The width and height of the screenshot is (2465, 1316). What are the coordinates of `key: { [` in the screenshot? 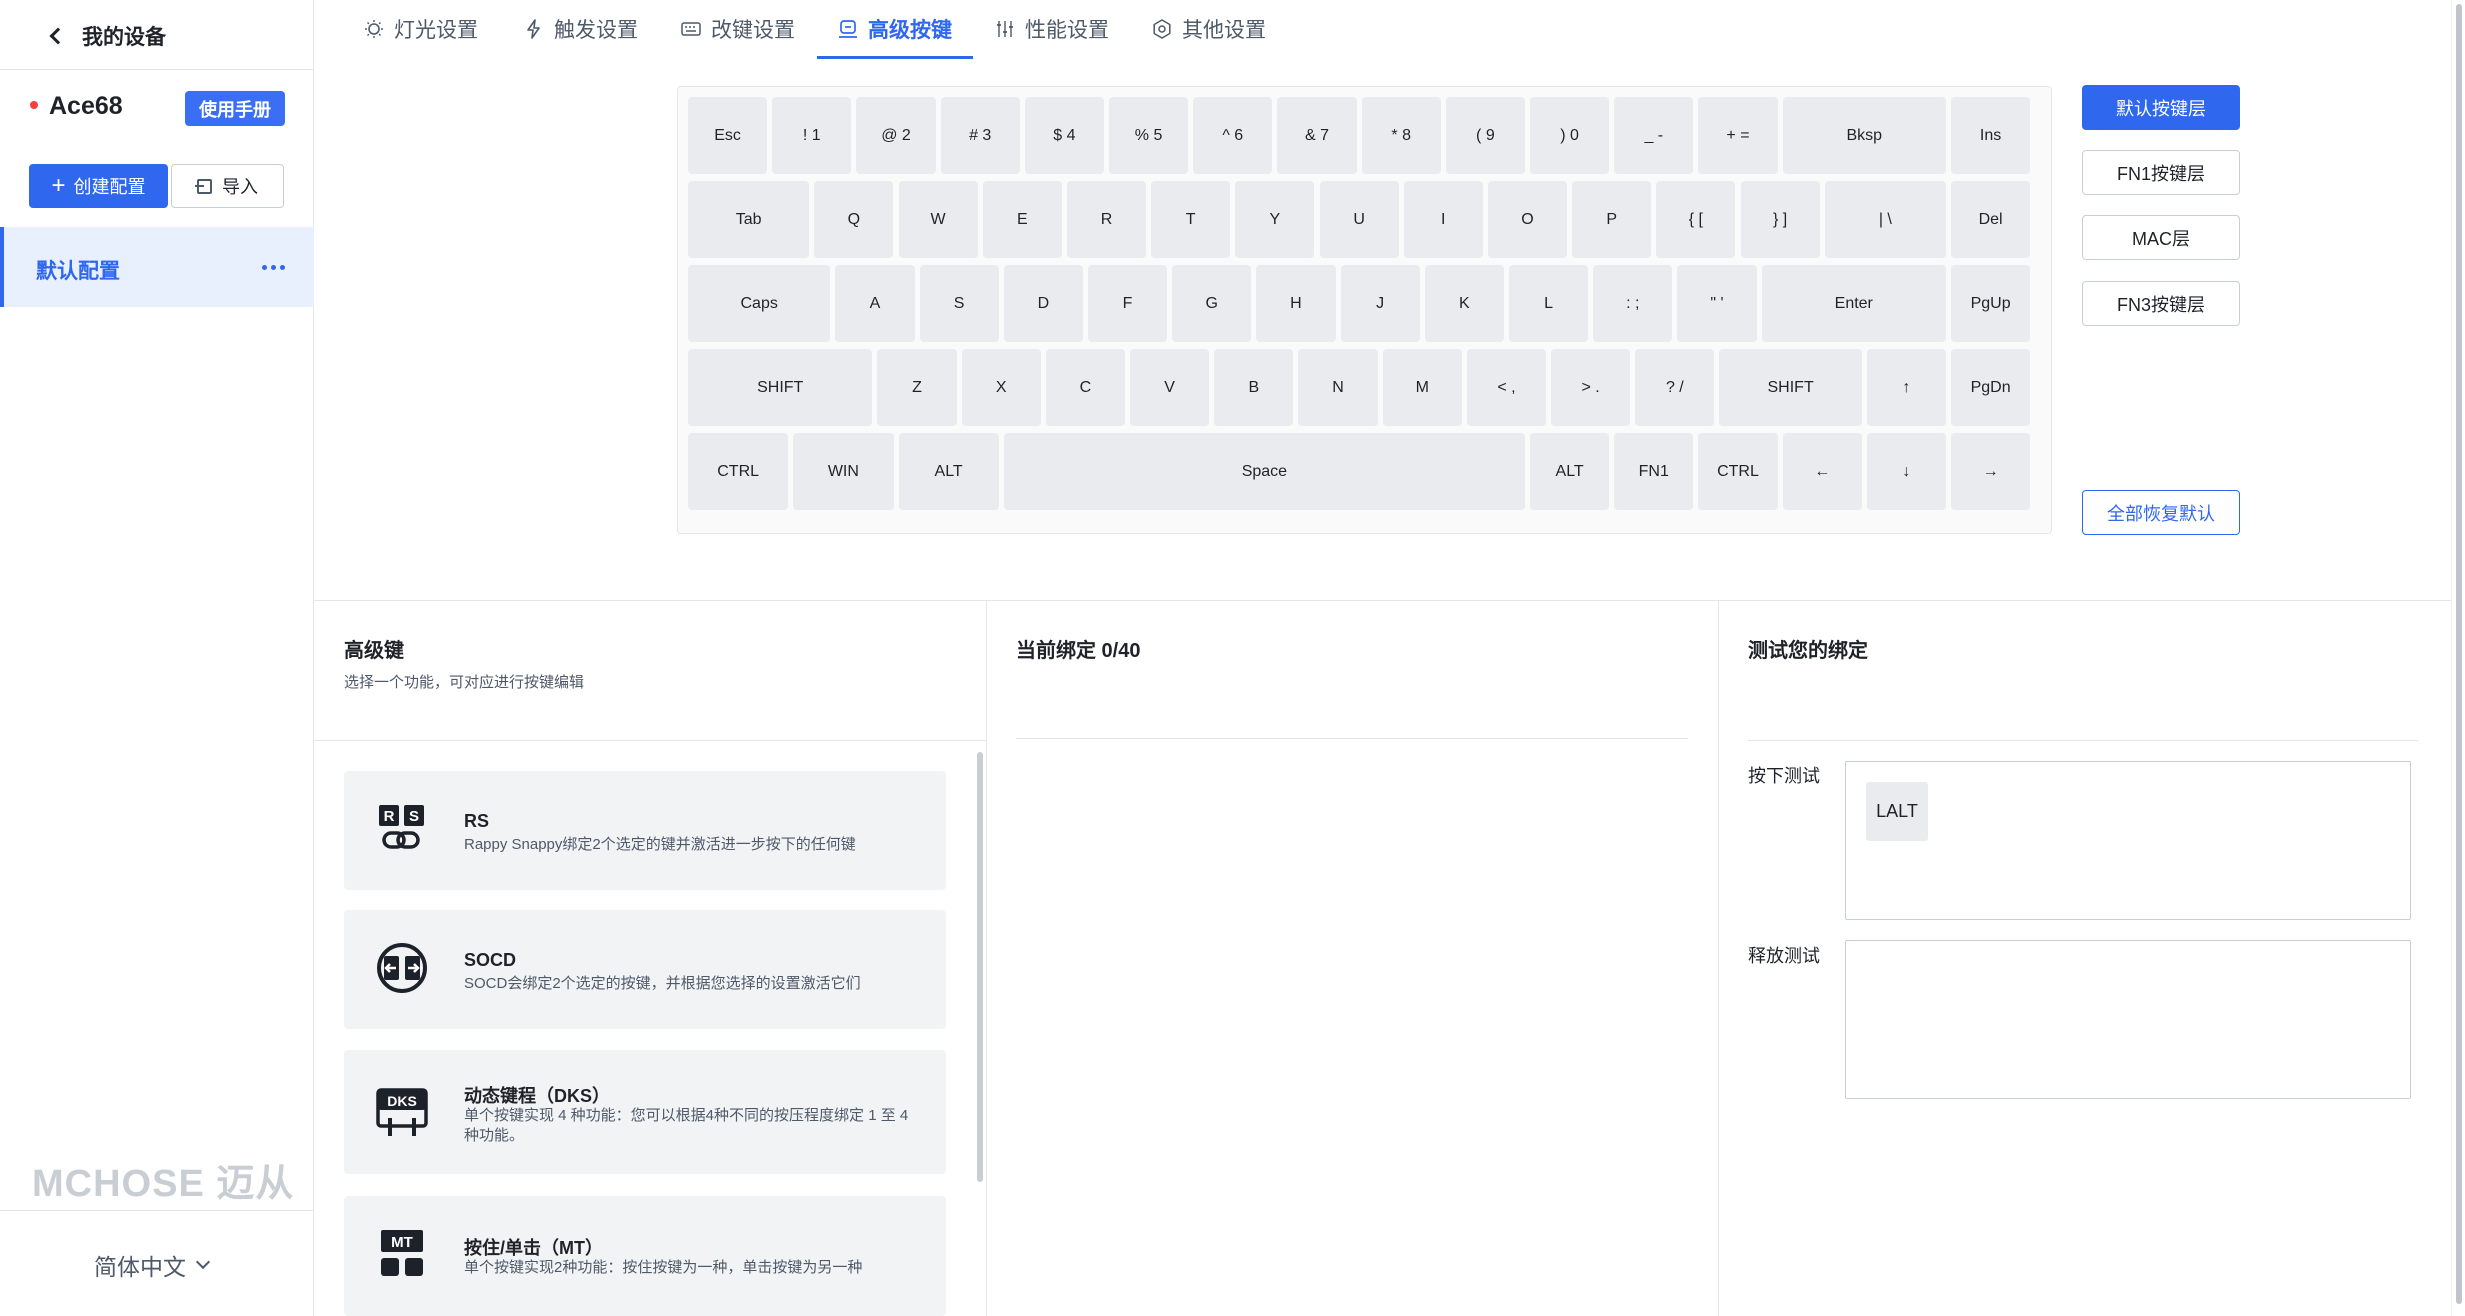 It's located at (1696, 219).